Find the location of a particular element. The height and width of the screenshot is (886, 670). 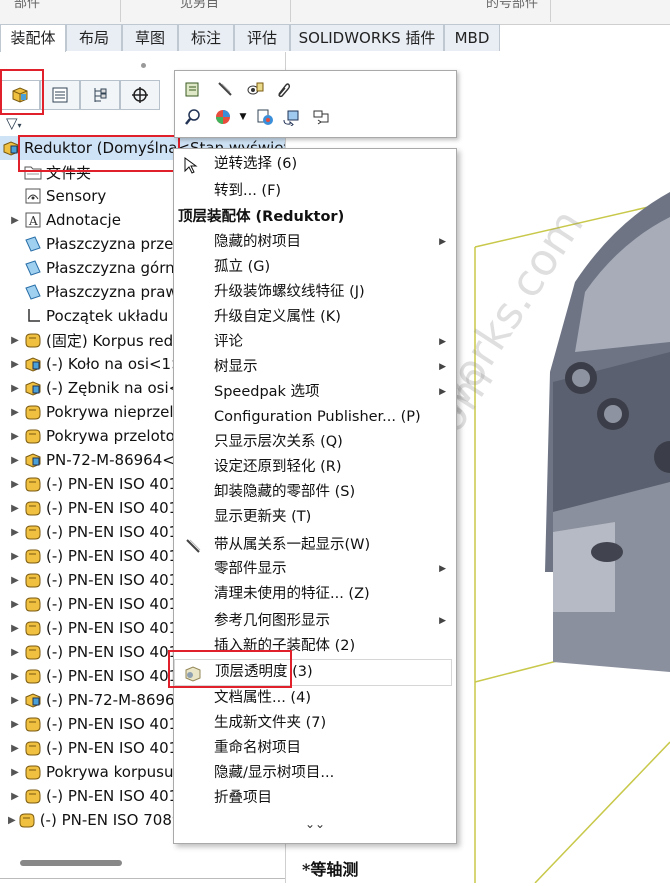

dropdown-arrow-icon: ▼ is located at coordinates (243, 117).